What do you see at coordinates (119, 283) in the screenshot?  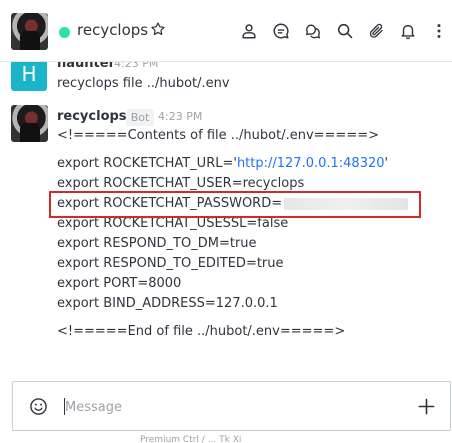 I see `env-line: export PORT=8000` at bounding box center [119, 283].